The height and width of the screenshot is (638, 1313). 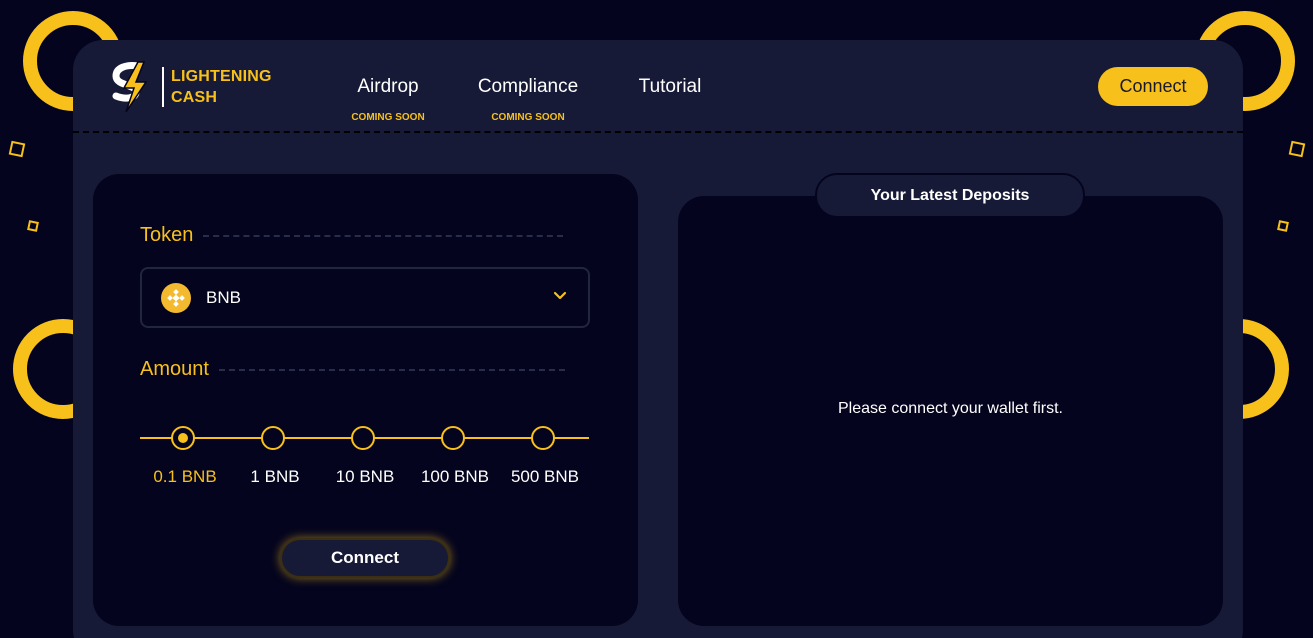 I want to click on nav-label: Airdrop, so click(x=388, y=86).